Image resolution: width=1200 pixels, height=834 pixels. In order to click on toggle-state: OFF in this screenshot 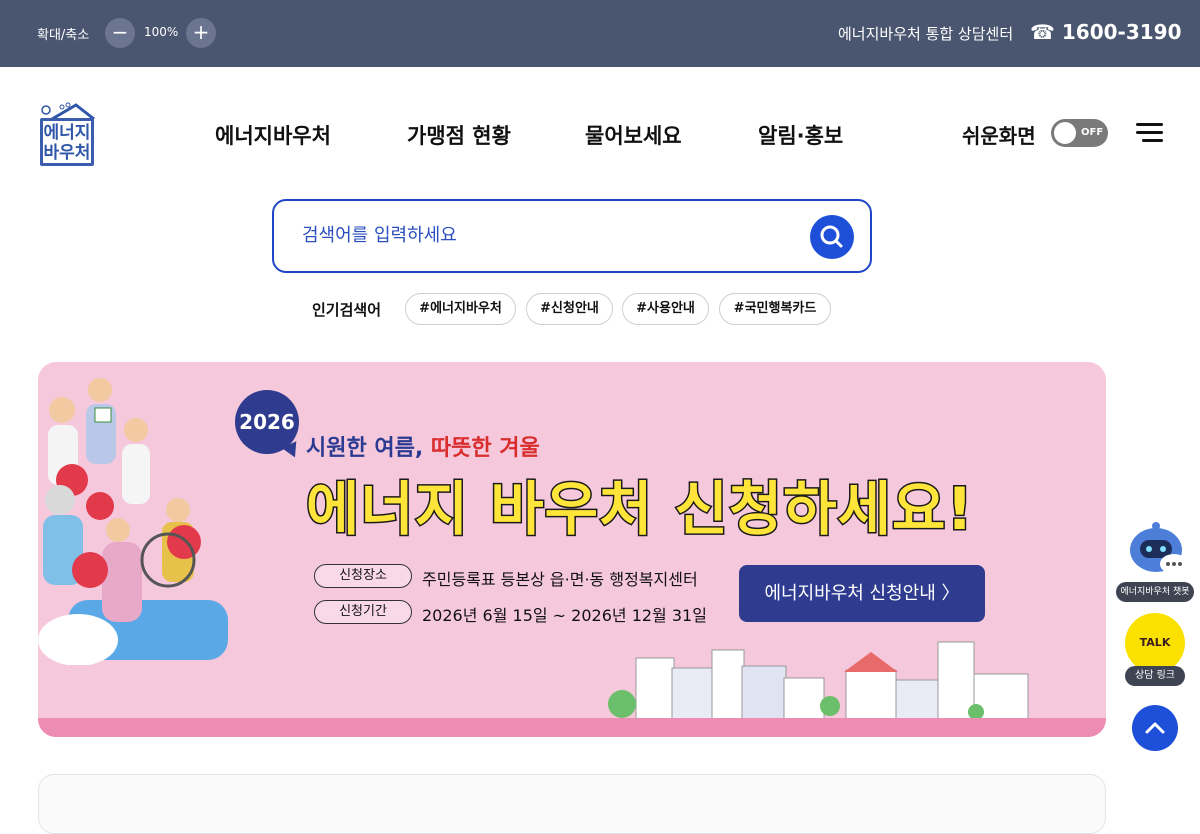, I will do `click(1092, 132)`.